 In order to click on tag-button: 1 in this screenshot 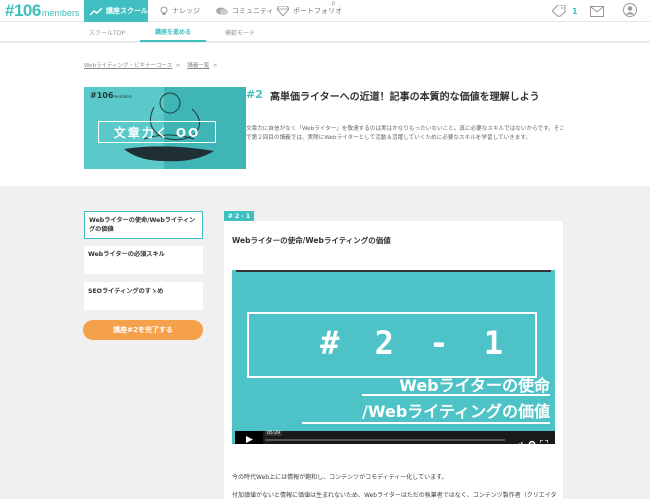, I will do `click(564, 11)`.